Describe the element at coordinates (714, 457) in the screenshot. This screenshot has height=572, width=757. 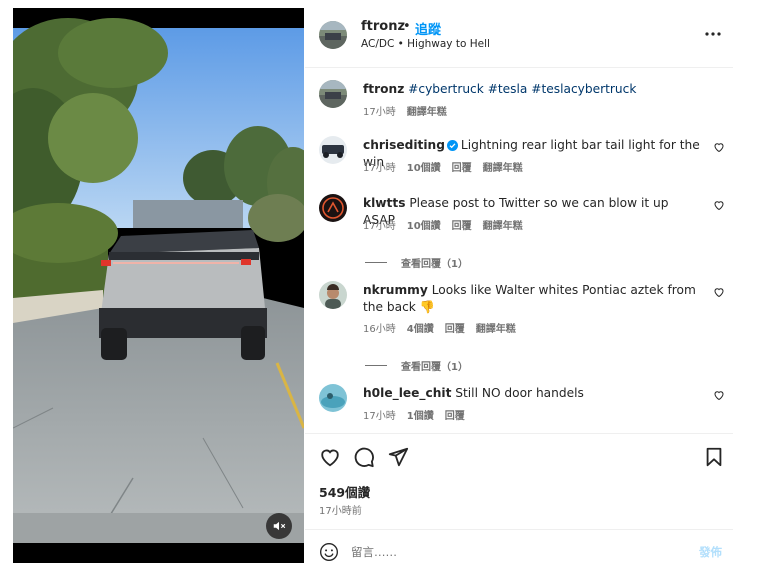
I see `bookmark-icon` at that location.